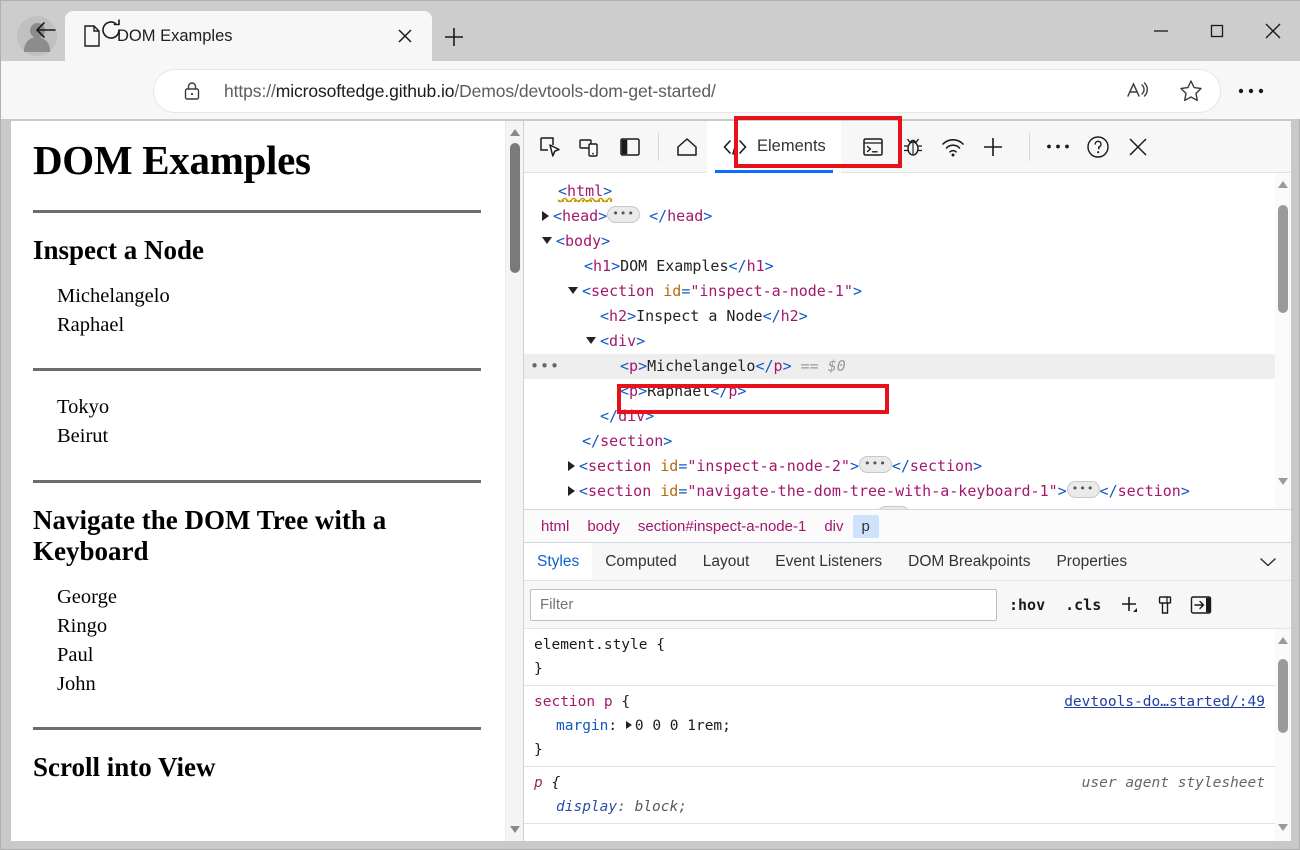 The image size is (1300, 850). What do you see at coordinates (1138, 147) in the screenshot?
I see `devtools-close-icon` at bounding box center [1138, 147].